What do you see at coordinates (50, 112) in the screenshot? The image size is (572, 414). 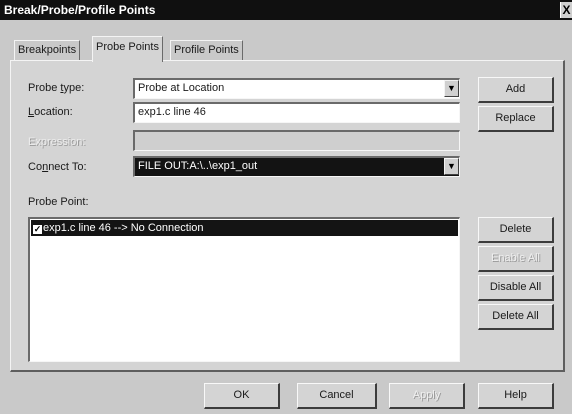 I see `location-label: Location:` at bounding box center [50, 112].